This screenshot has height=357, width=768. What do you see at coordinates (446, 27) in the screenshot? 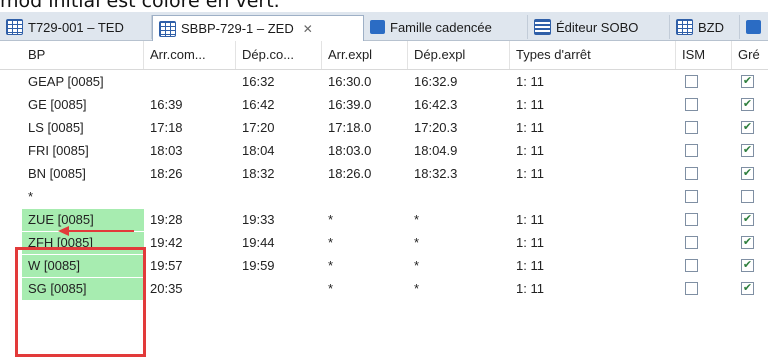
I see `tab-famille-cadencee: Famille cadencée` at bounding box center [446, 27].